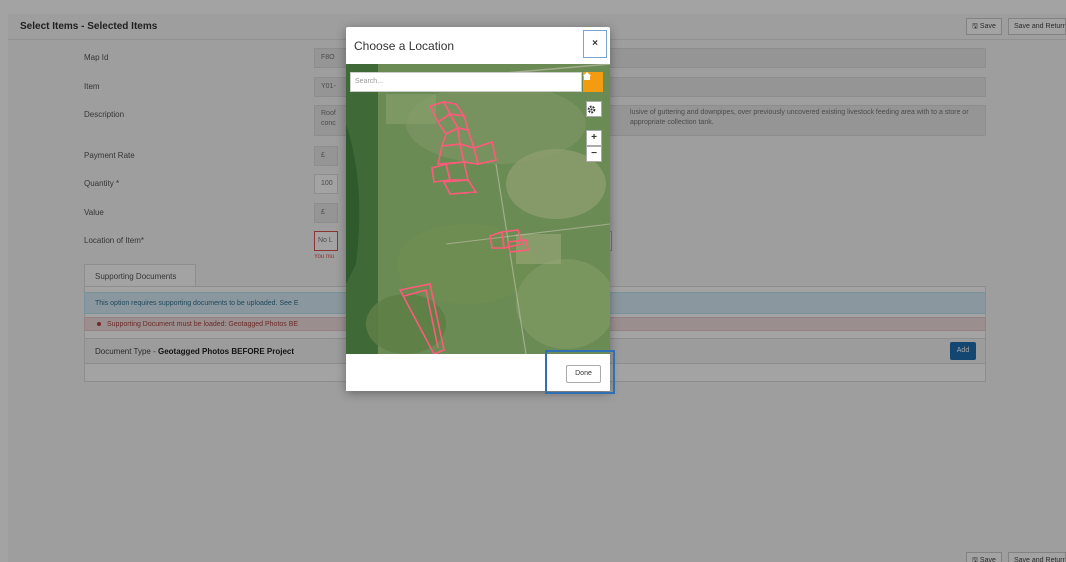  I want to click on map-imagery, so click(478, 209).